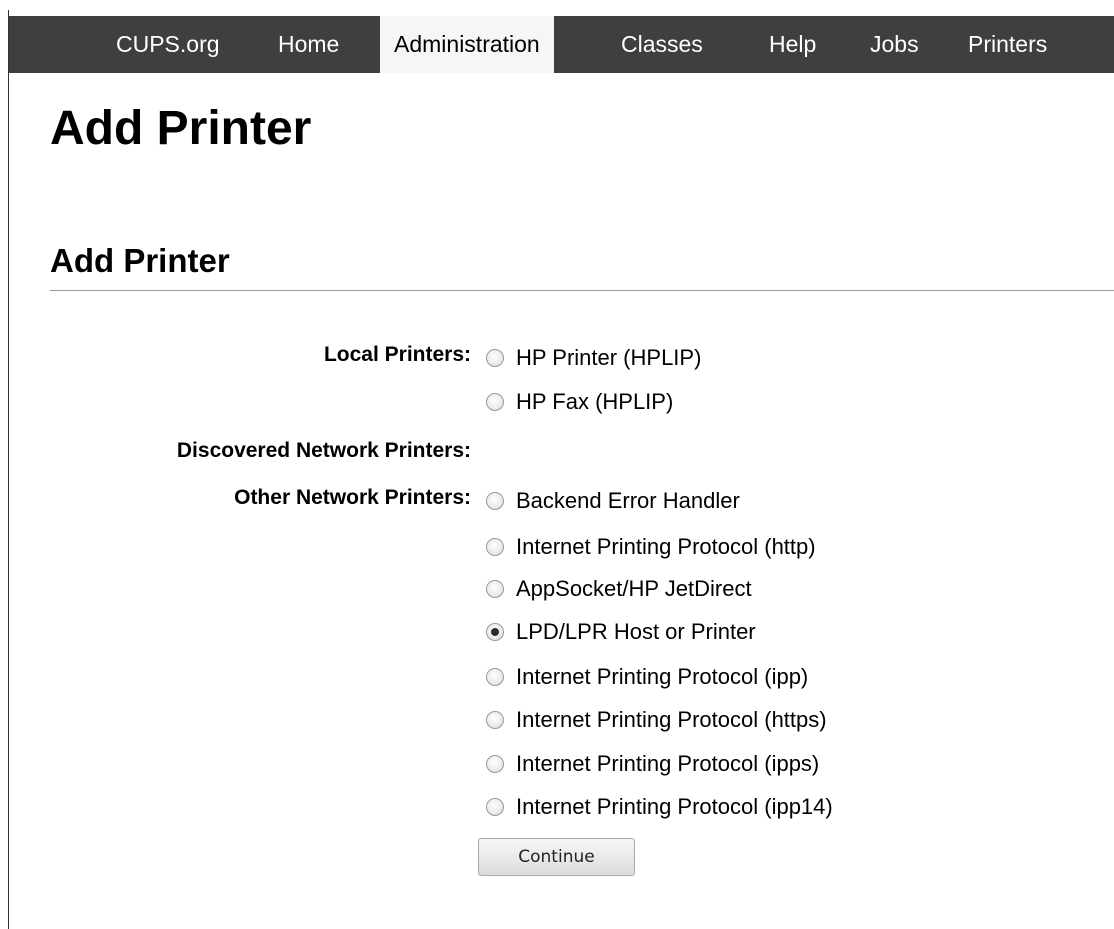 The width and height of the screenshot is (1114, 929). I want to click on option-label: HP Fax (HPLIP), so click(595, 401).